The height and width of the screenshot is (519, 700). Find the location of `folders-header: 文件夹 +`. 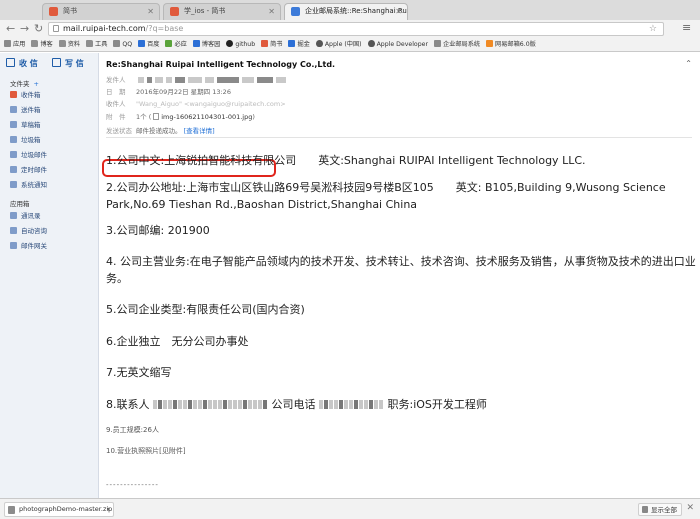

folders-header: 文件夹 + is located at coordinates (24, 84).